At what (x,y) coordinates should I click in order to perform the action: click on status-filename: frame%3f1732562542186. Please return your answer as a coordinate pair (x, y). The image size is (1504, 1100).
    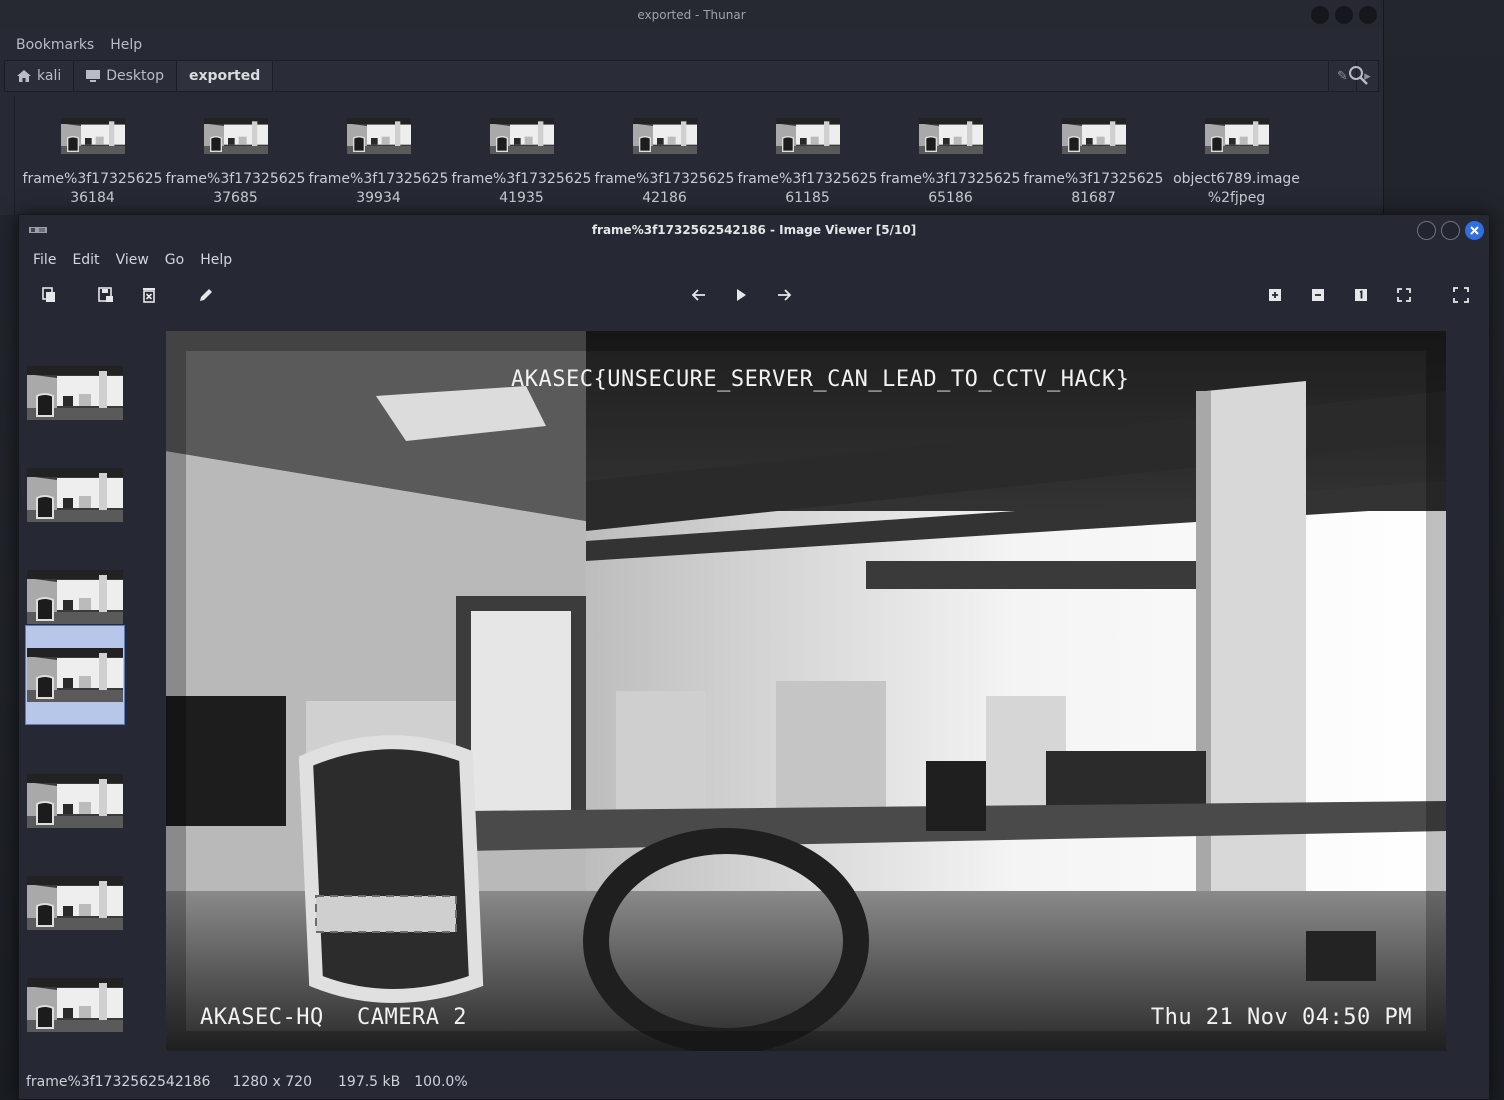
    Looking at the image, I should click on (118, 1082).